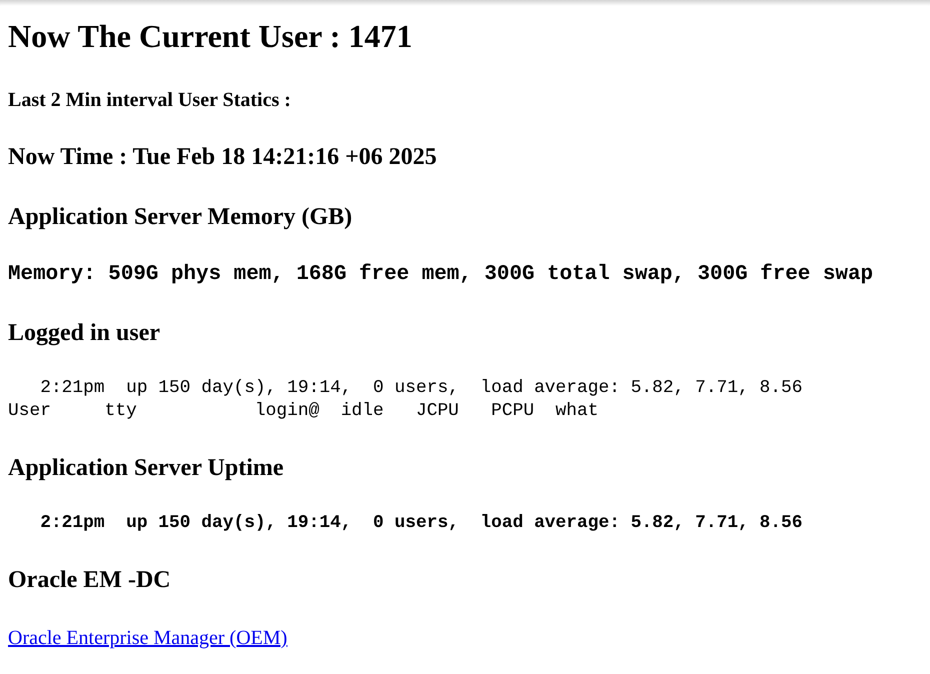  Describe the element at coordinates (180, 217) in the screenshot. I see `section-heading: Application Server Memory (GB)` at that location.